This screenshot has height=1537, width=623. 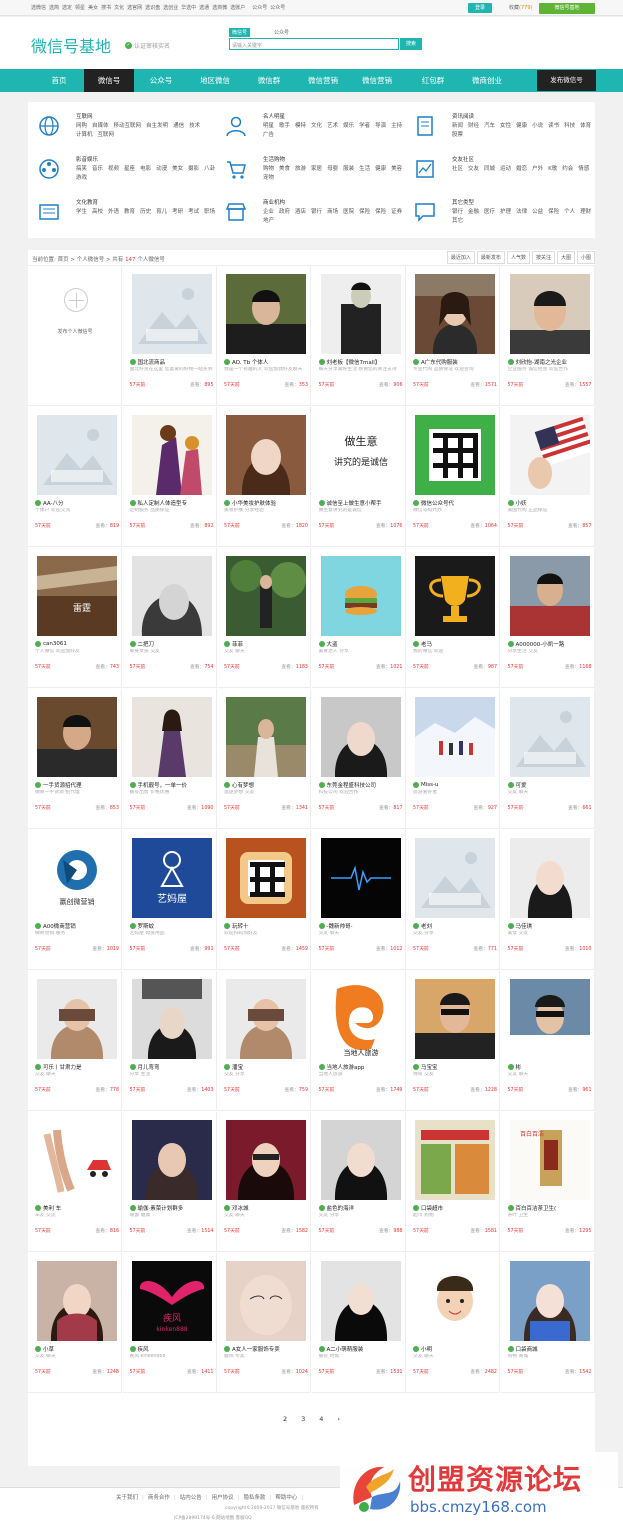 I want to click on category-tag: 新闻, so click(x=457, y=126).